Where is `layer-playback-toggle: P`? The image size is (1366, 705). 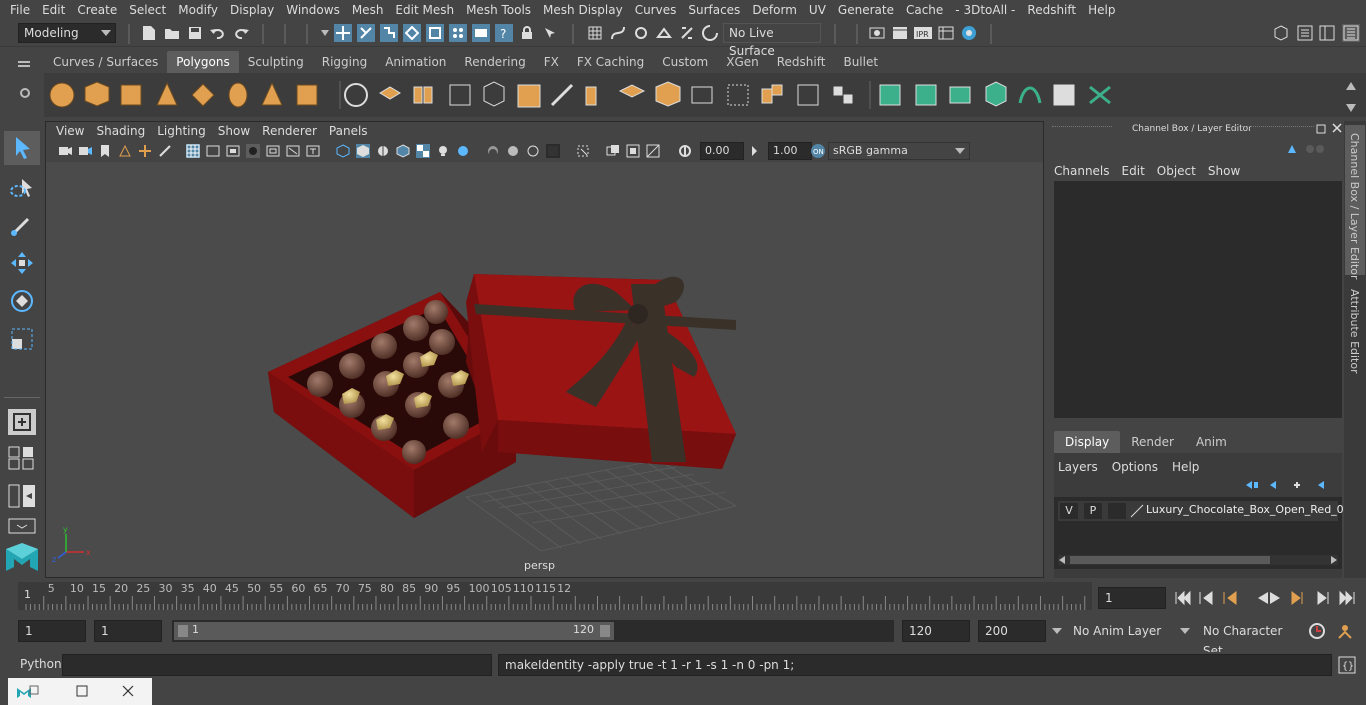 layer-playback-toggle: P is located at coordinates (1093, 511).